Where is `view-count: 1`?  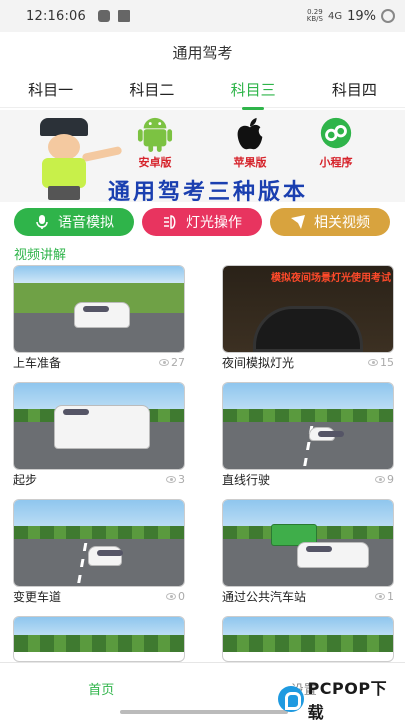 view-count: 1 is located at coordinates (384, 596).